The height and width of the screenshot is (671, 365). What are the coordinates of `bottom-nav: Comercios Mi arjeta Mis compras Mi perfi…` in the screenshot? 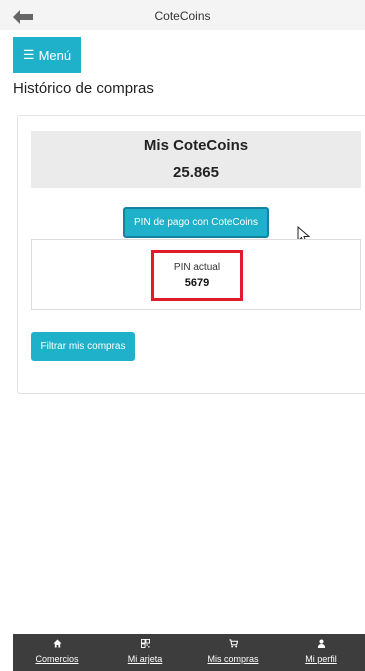 It's located at (189, 652).